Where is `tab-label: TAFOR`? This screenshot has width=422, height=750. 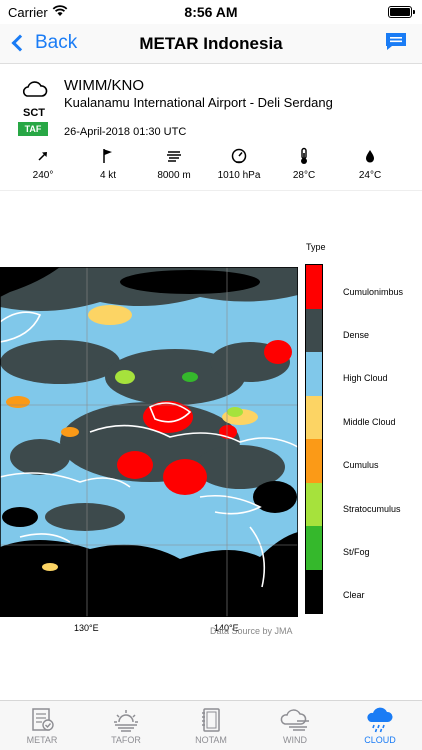
tab-label: TAFOR is located at coordinates (126, 740).